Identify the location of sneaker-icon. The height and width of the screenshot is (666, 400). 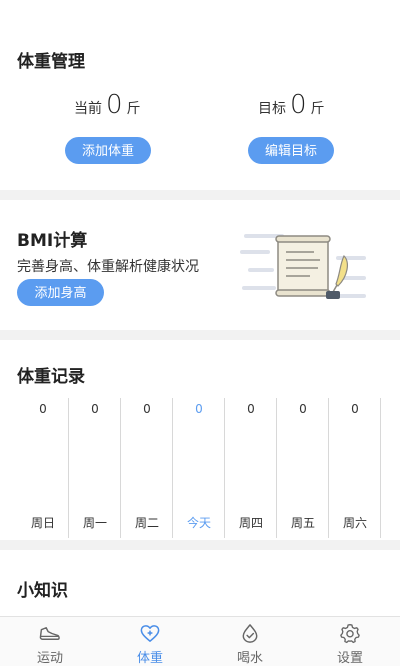
(49, 633).